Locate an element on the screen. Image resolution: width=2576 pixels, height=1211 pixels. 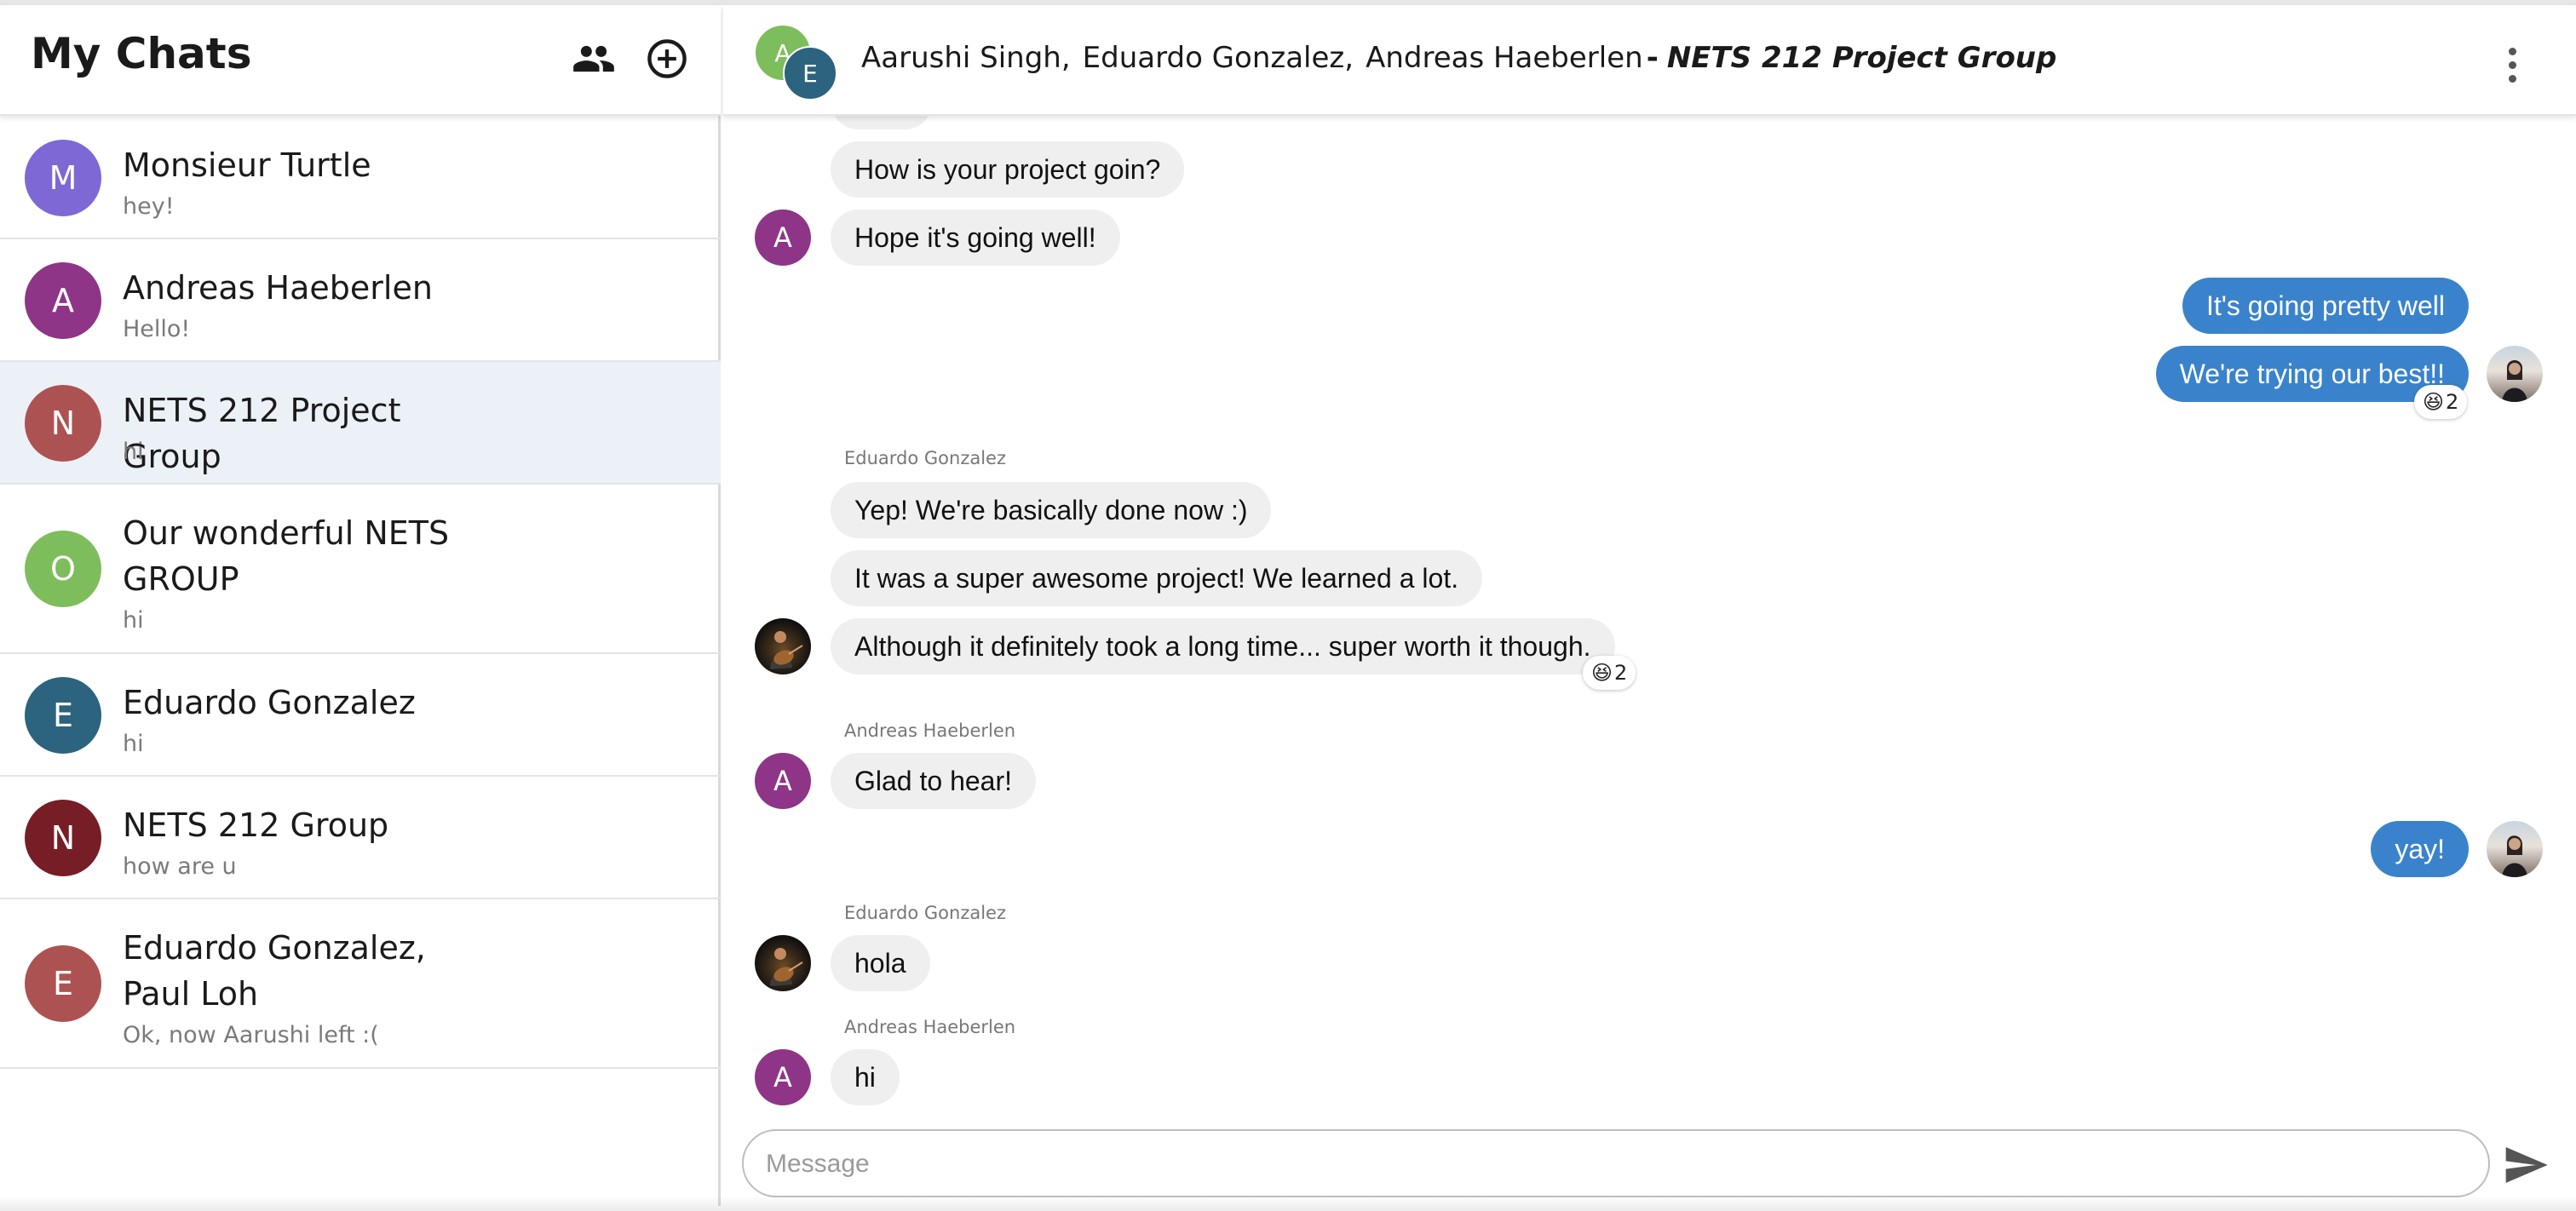
add-chat-icon is located at coordinates (667, 59).